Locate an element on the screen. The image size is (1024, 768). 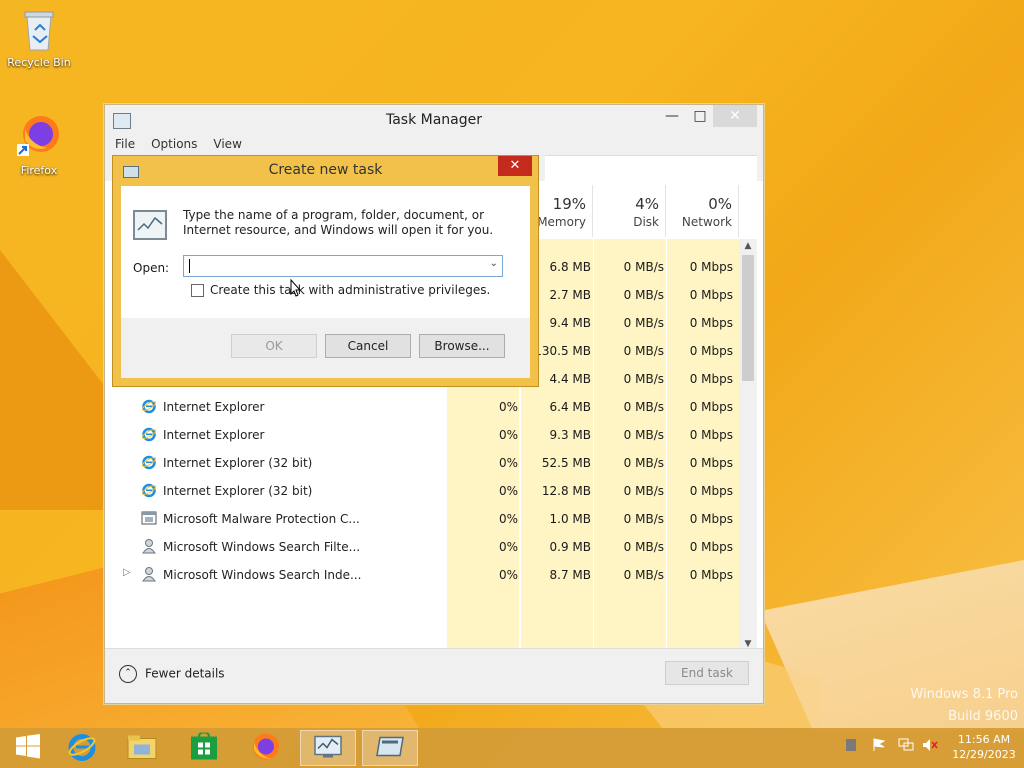
recycle-bin-icon is located at coordinates (39, 30).